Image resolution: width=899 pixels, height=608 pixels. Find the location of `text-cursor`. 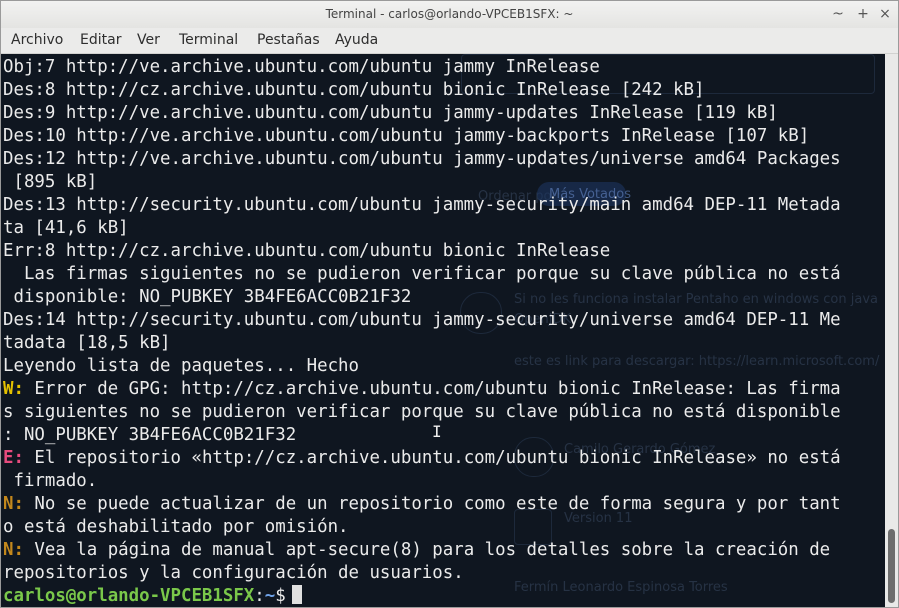

text-cursor is located at coordinates (296, 594).